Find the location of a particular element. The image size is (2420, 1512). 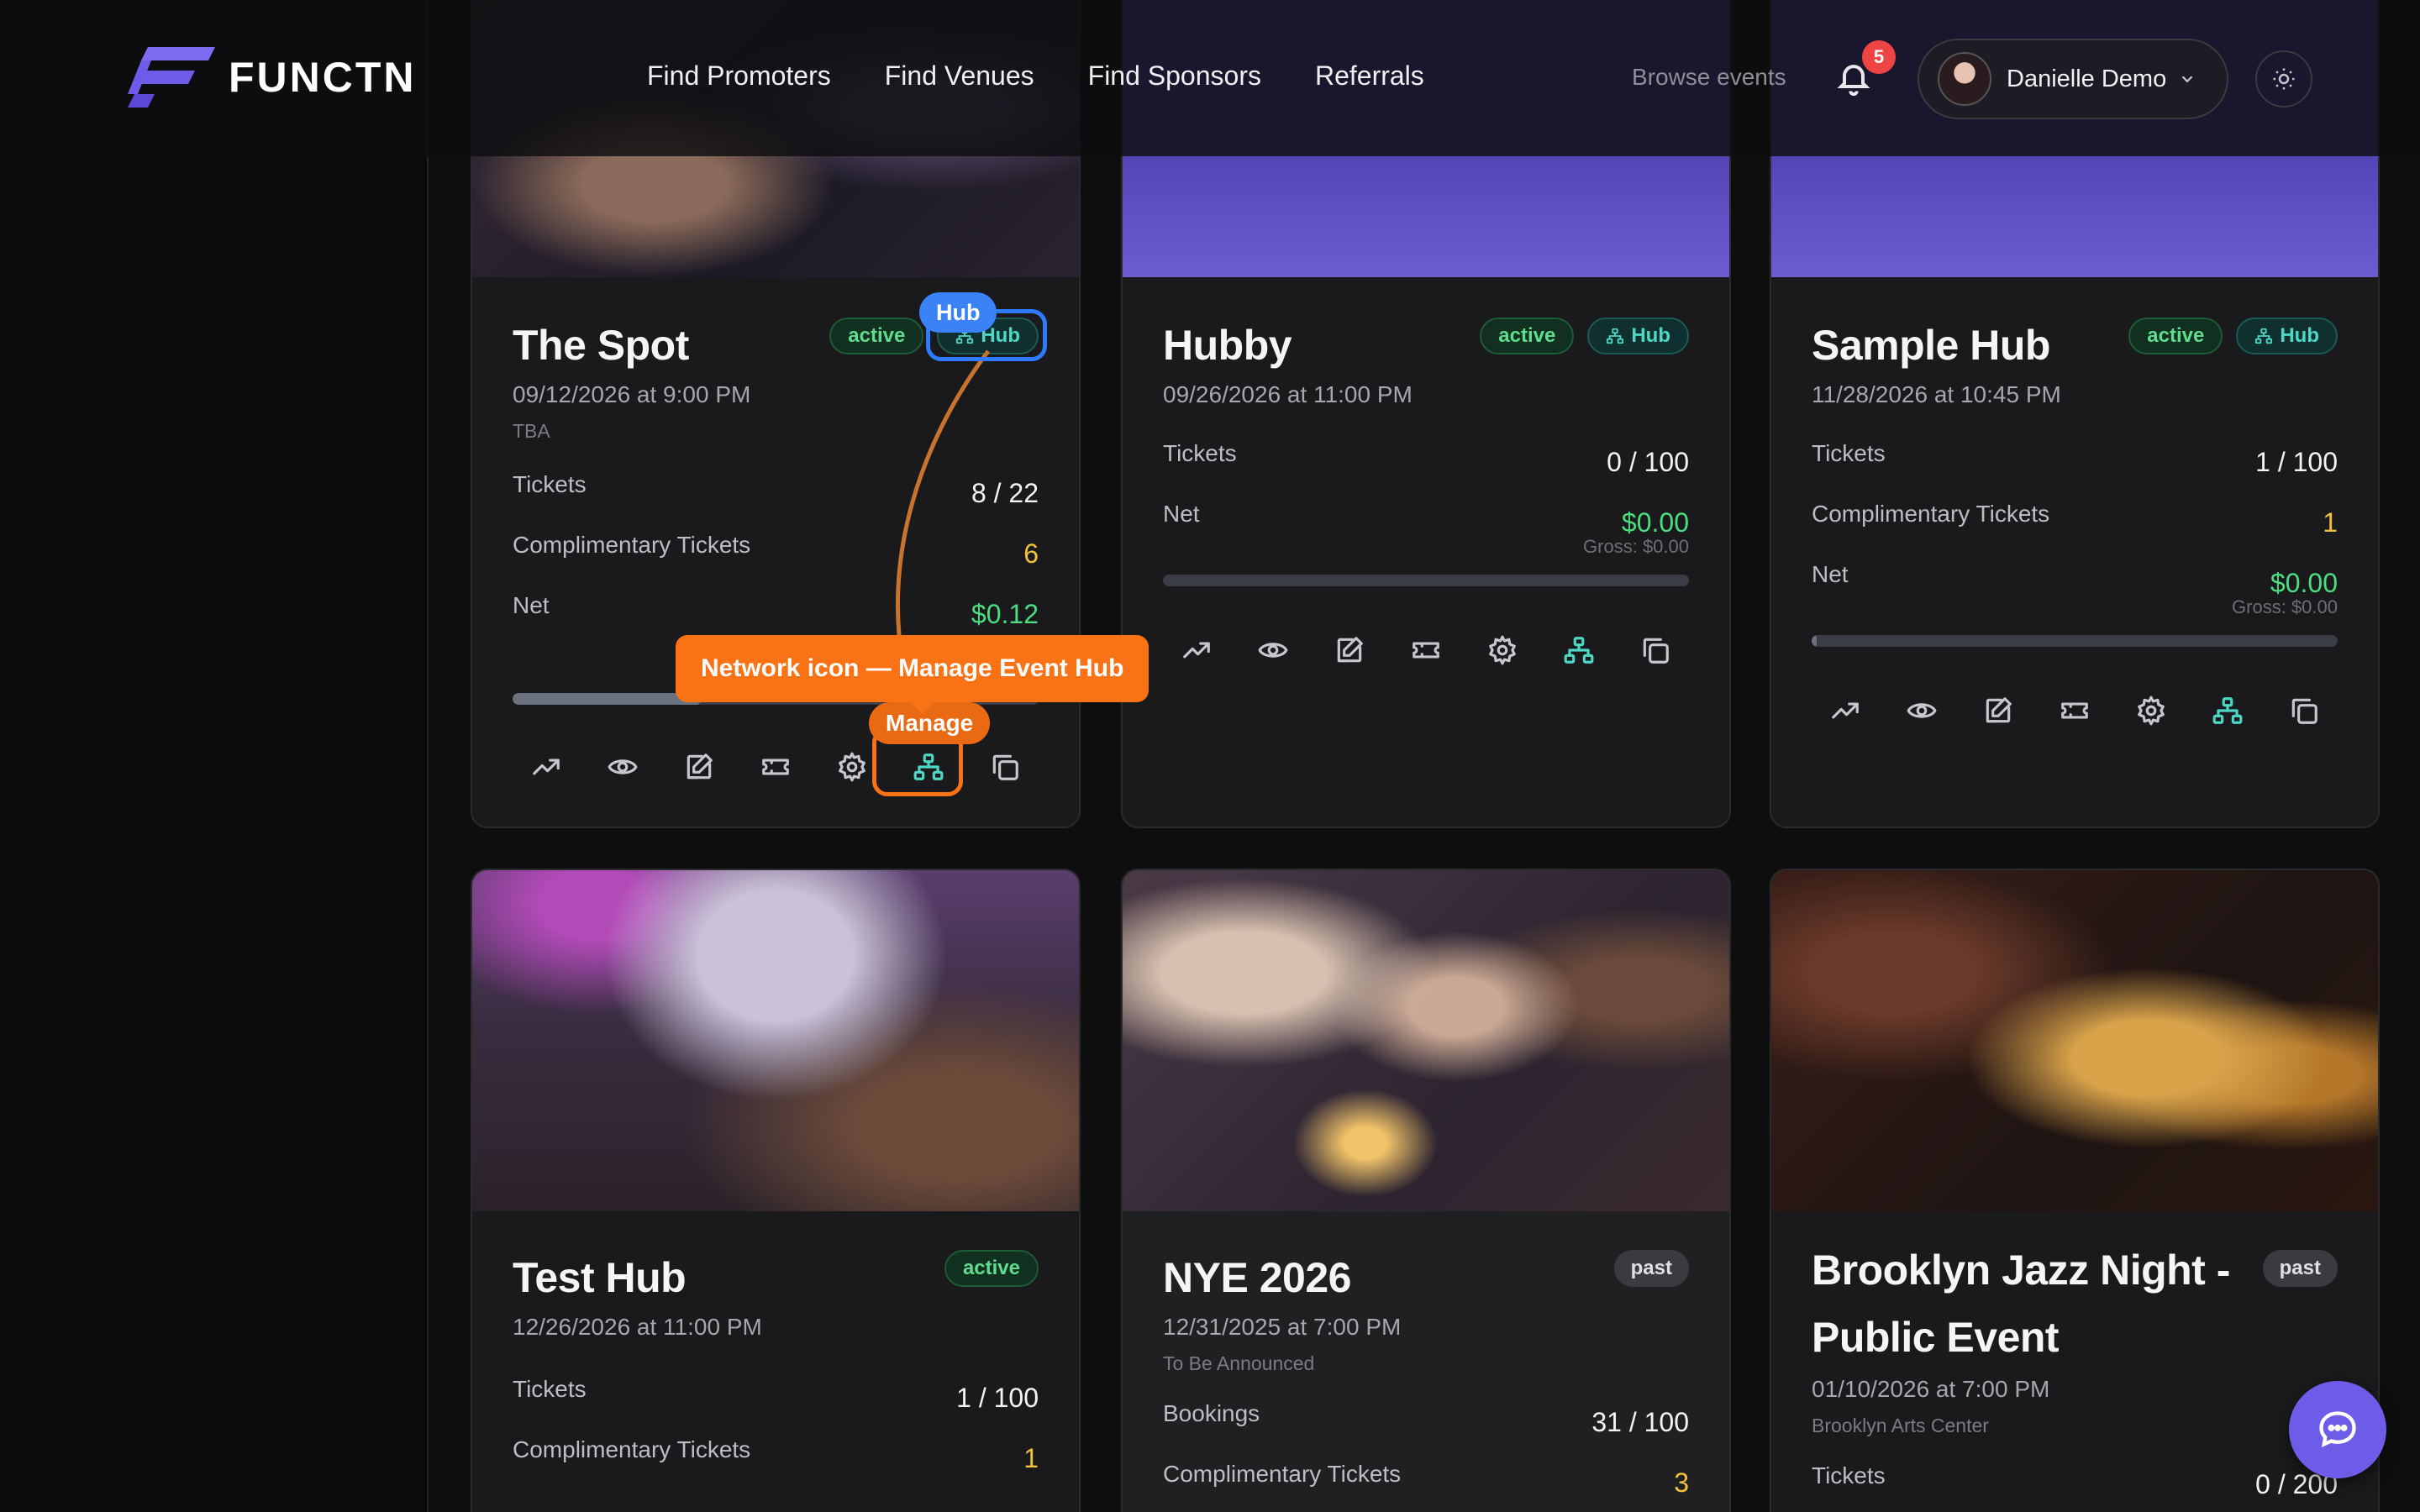

theme-toggle is located at coordinates (2283, 79).